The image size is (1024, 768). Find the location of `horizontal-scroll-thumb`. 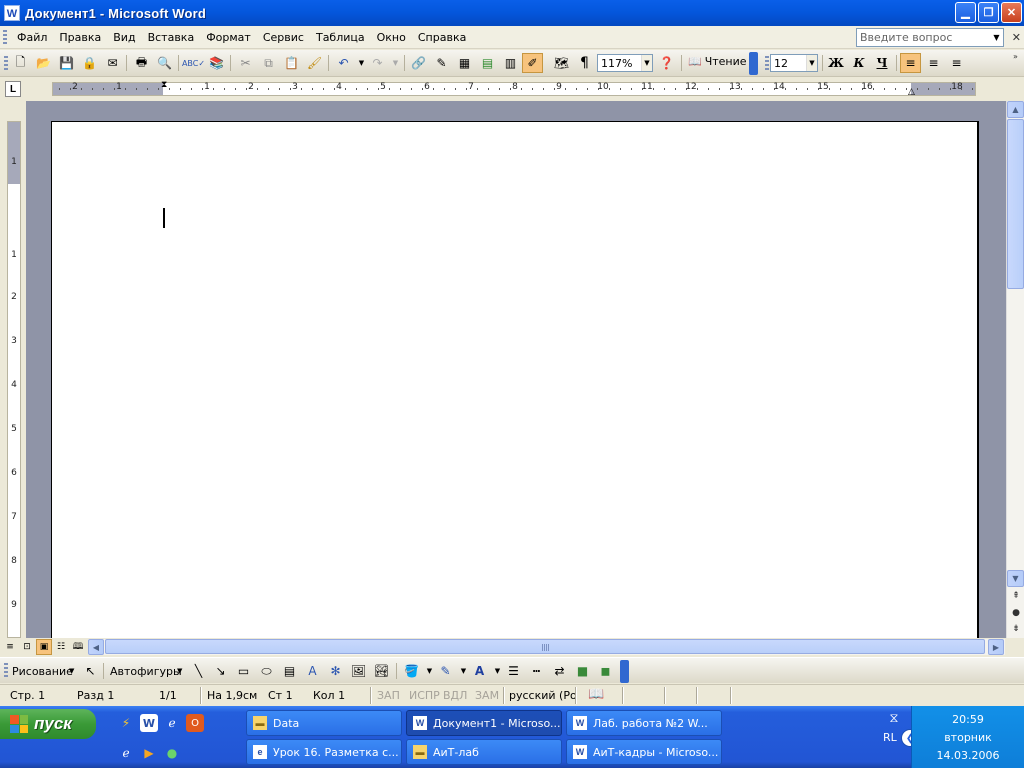

horizontal-scroll-thumb is located at coordinates (545, 646).